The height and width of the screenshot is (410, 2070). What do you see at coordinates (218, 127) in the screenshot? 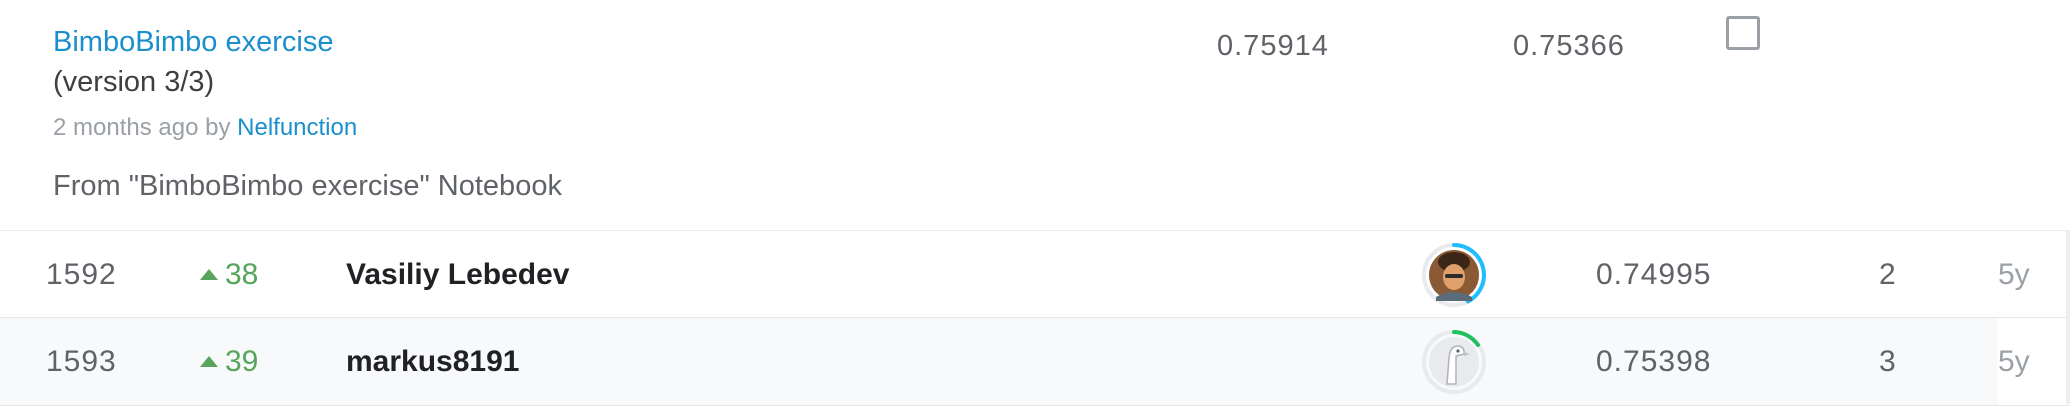
I see `submission-by: by` at bounding box center [218, 127].